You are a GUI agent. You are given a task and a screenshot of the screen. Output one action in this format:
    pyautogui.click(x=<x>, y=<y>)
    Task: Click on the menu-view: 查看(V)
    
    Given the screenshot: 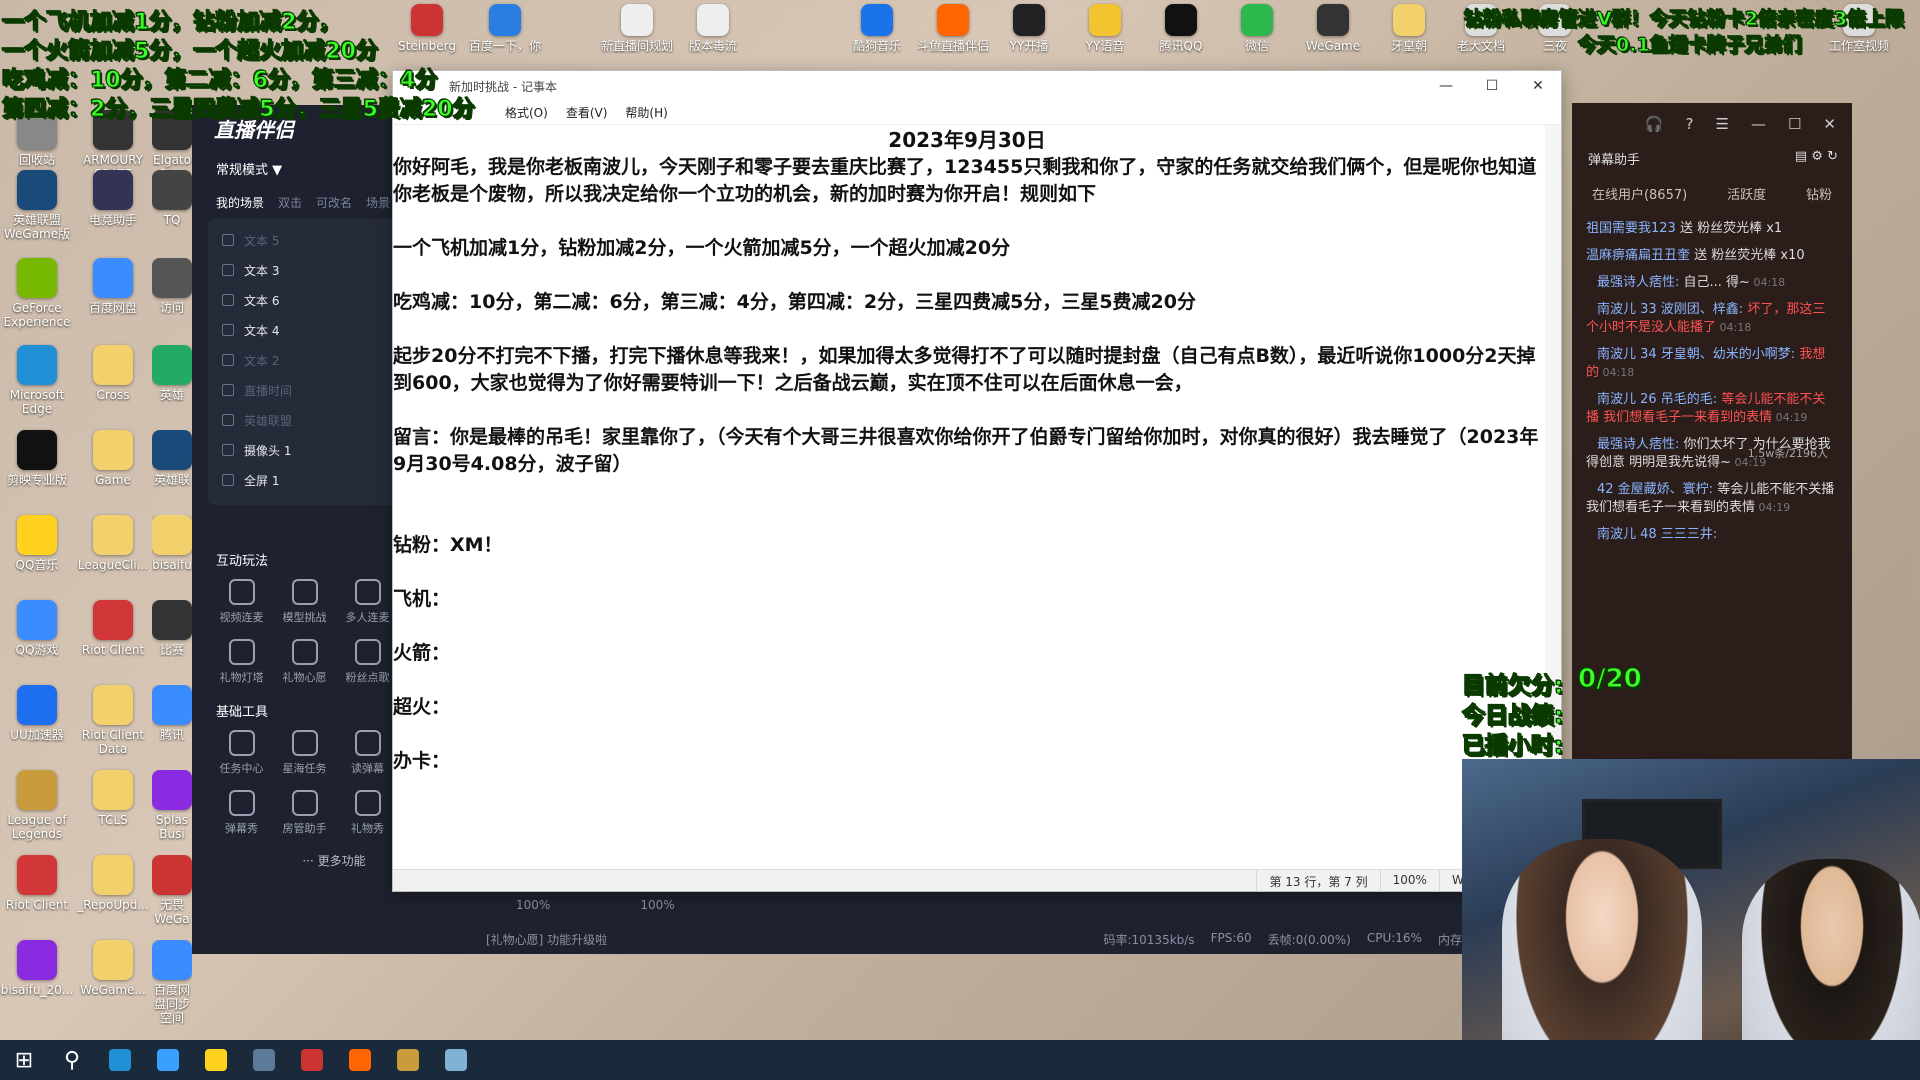 What is the action you would take?
    pyautogui.click(x=587, y=112)
    